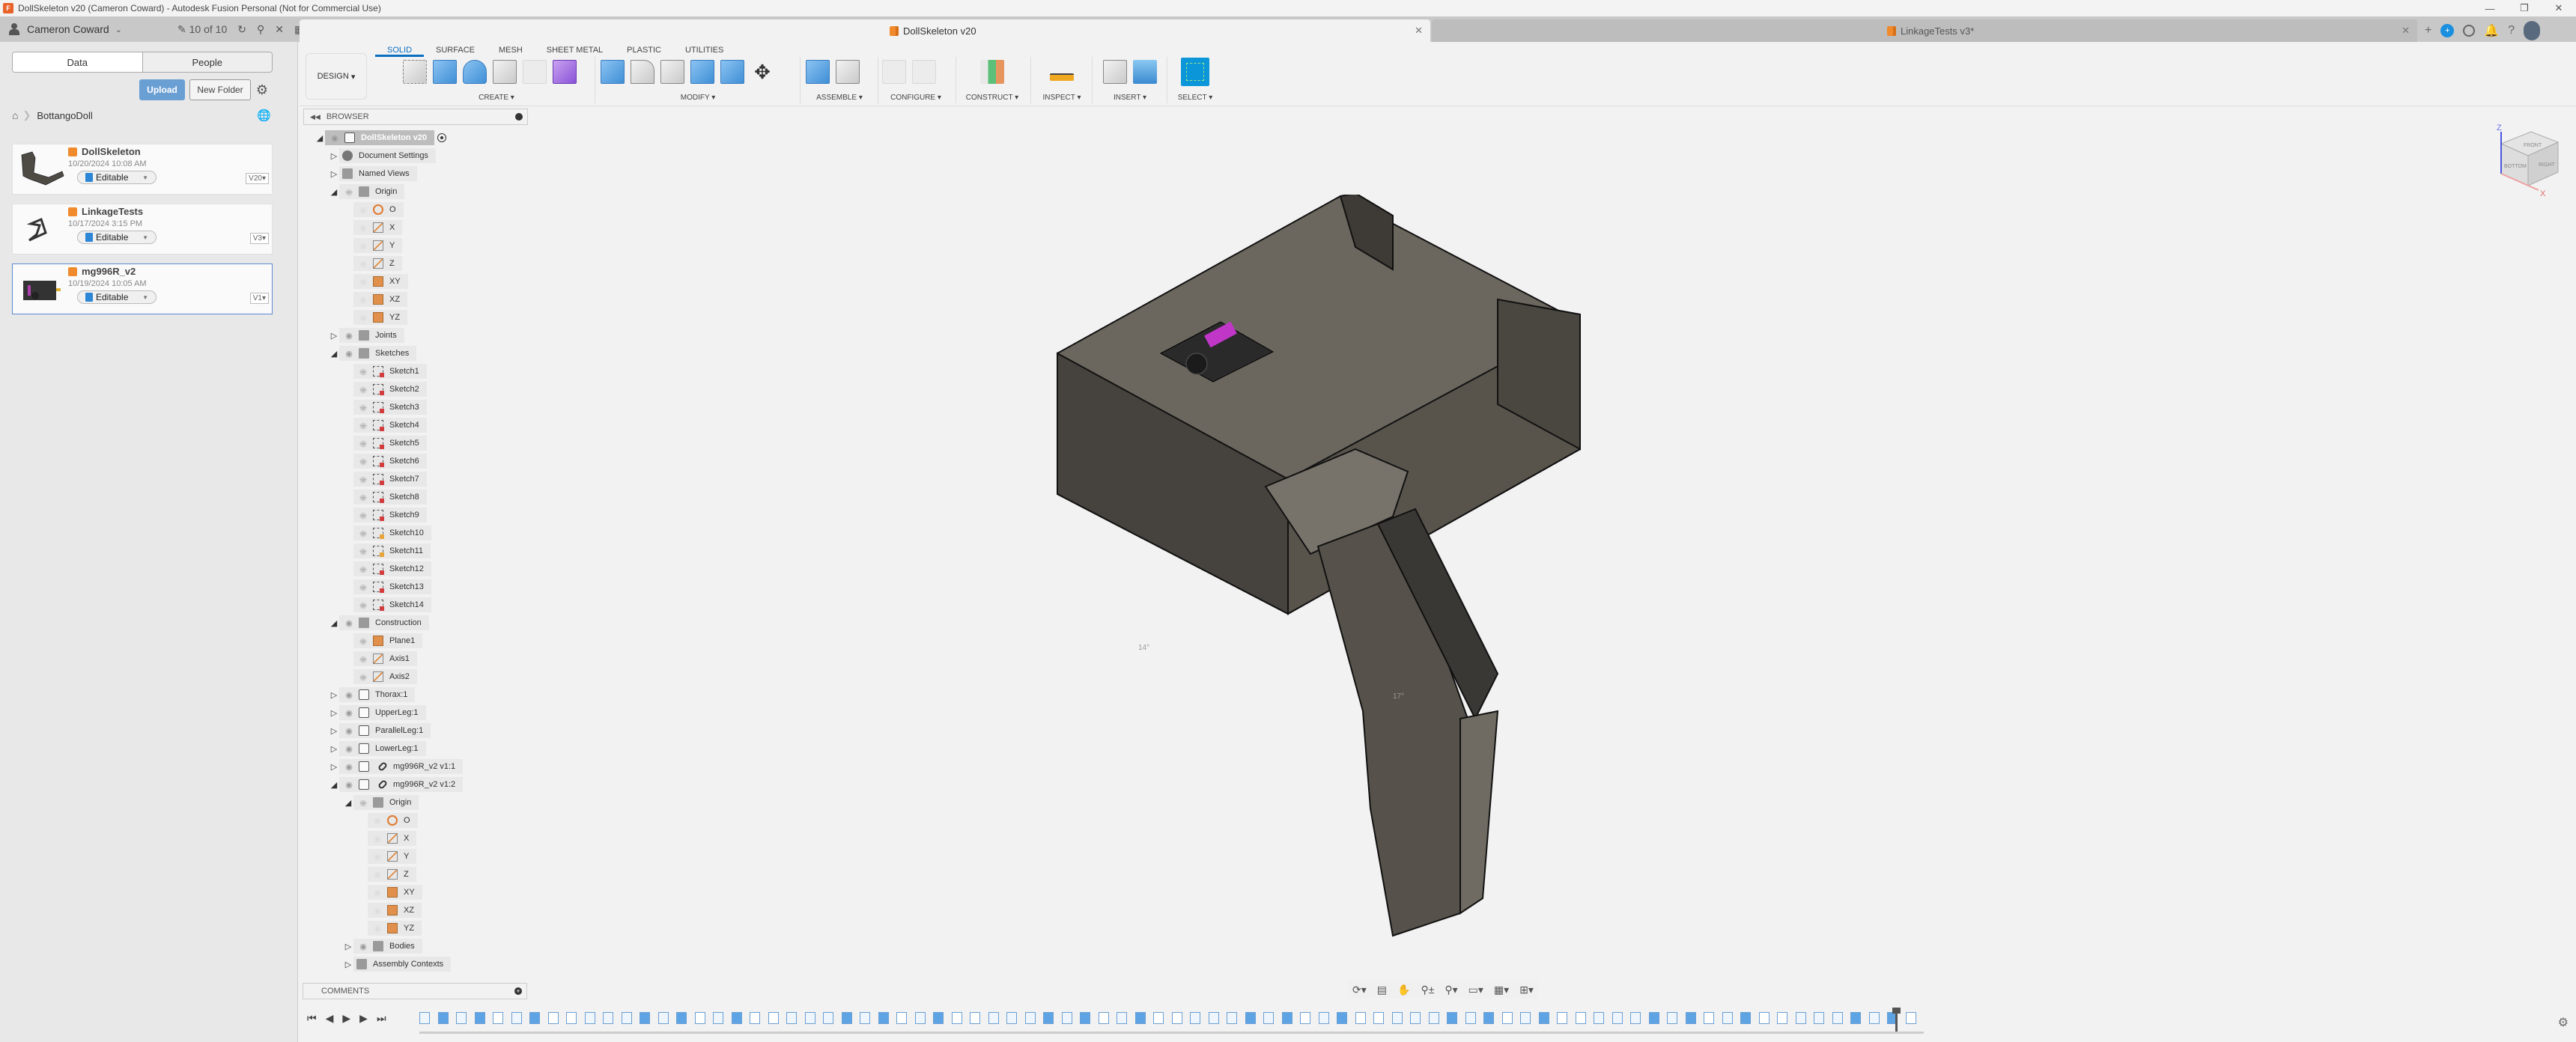 The height and width of the screenshot is (1042, 2576). I want to click on fit-icon: ⚲▾, so click(1451, 990).